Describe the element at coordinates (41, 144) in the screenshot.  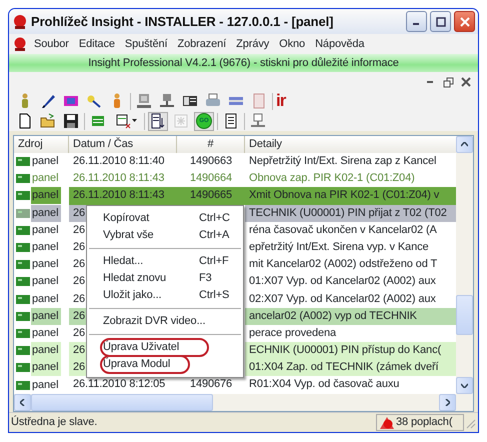
I see `column-header: Zdroj` at that location.